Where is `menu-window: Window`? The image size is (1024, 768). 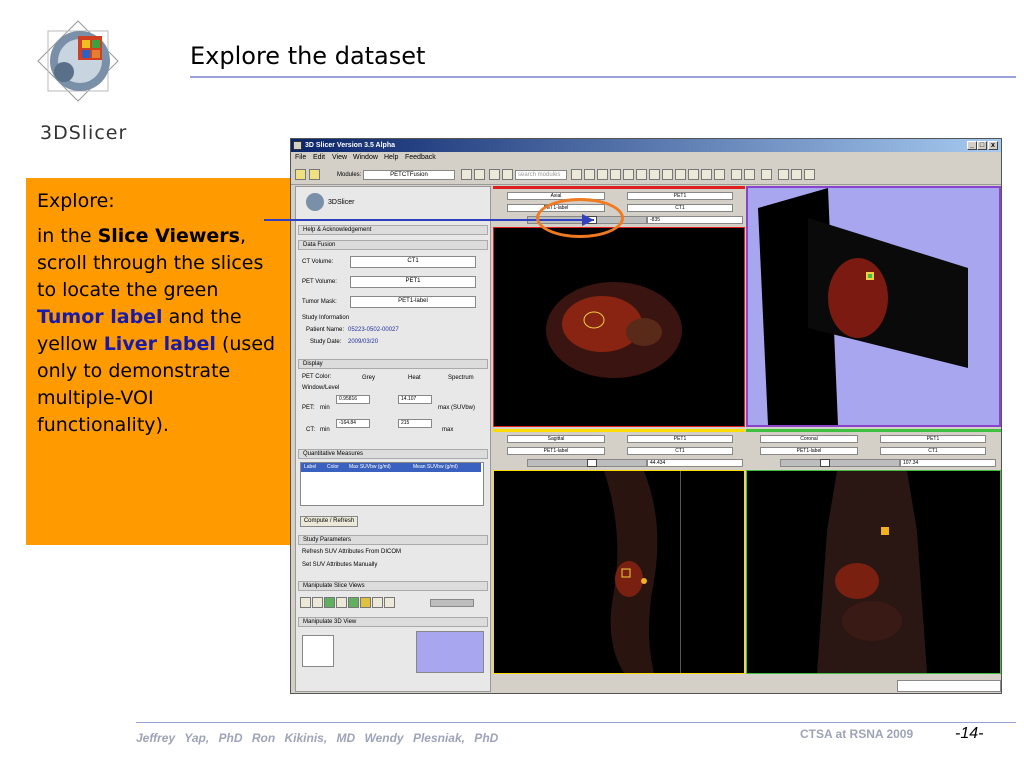 menu-window: Window is located at coordinates (365, 157).